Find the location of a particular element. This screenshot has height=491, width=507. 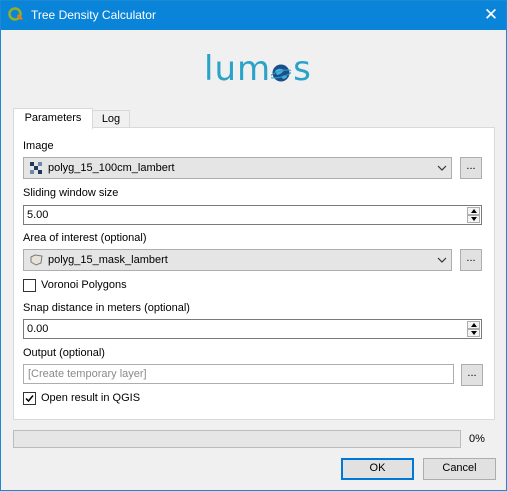

image-combo: polyg_15_100cm_lambert is located at coordinates (237, 168).